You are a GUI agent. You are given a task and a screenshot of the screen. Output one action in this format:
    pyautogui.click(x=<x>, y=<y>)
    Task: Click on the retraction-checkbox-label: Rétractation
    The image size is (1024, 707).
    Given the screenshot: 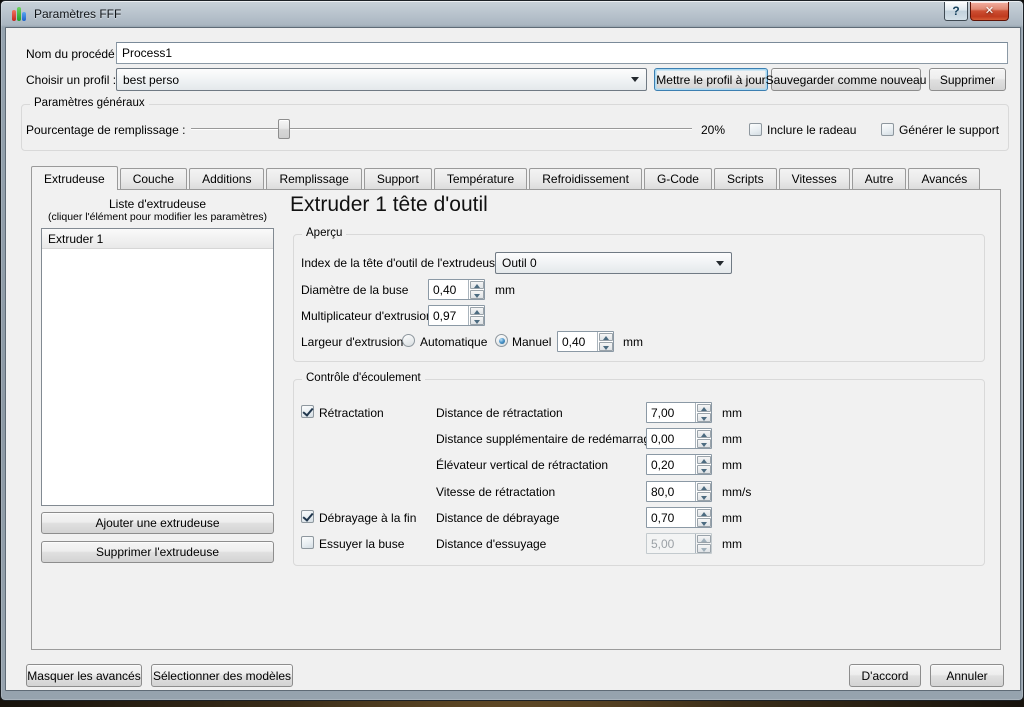 What is the action you would take?
    pyautogui.click(x=351, y=413)
    